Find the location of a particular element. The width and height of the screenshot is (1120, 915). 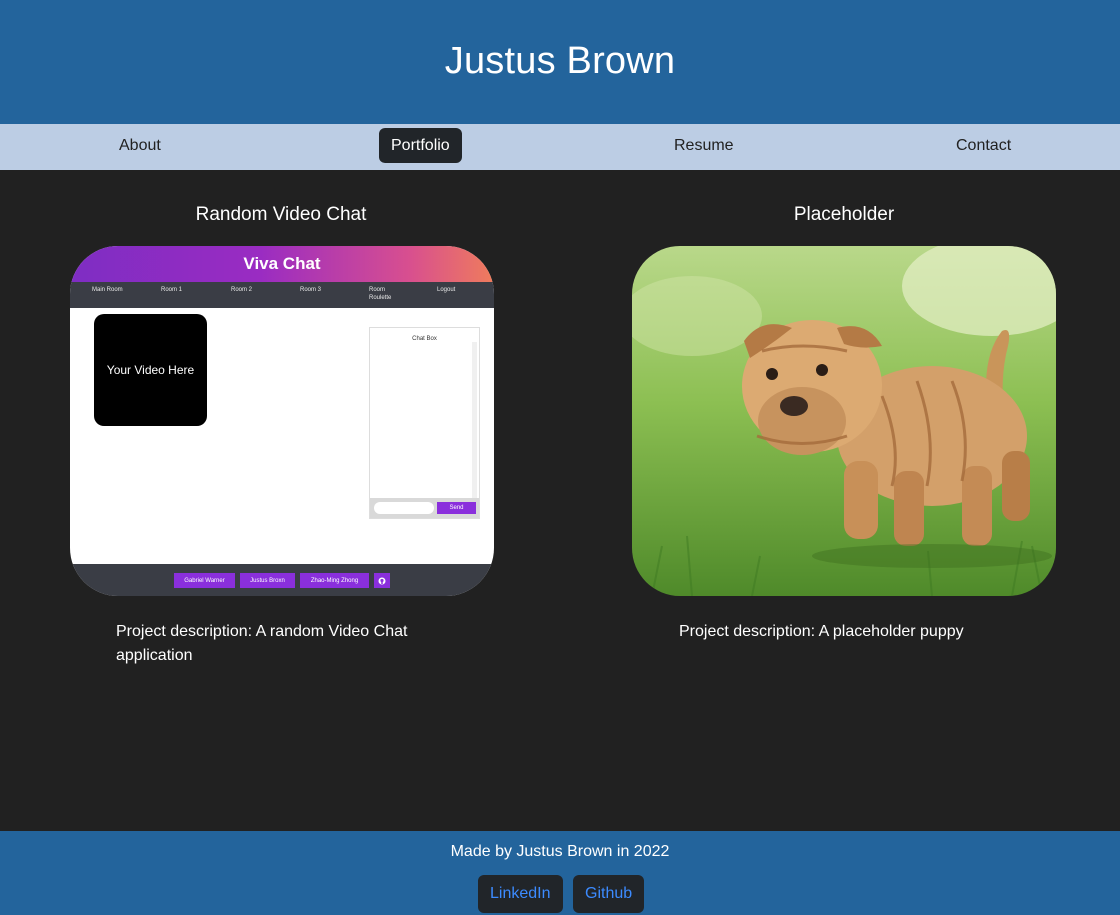

chat-input is located at coordinates (404, 508).